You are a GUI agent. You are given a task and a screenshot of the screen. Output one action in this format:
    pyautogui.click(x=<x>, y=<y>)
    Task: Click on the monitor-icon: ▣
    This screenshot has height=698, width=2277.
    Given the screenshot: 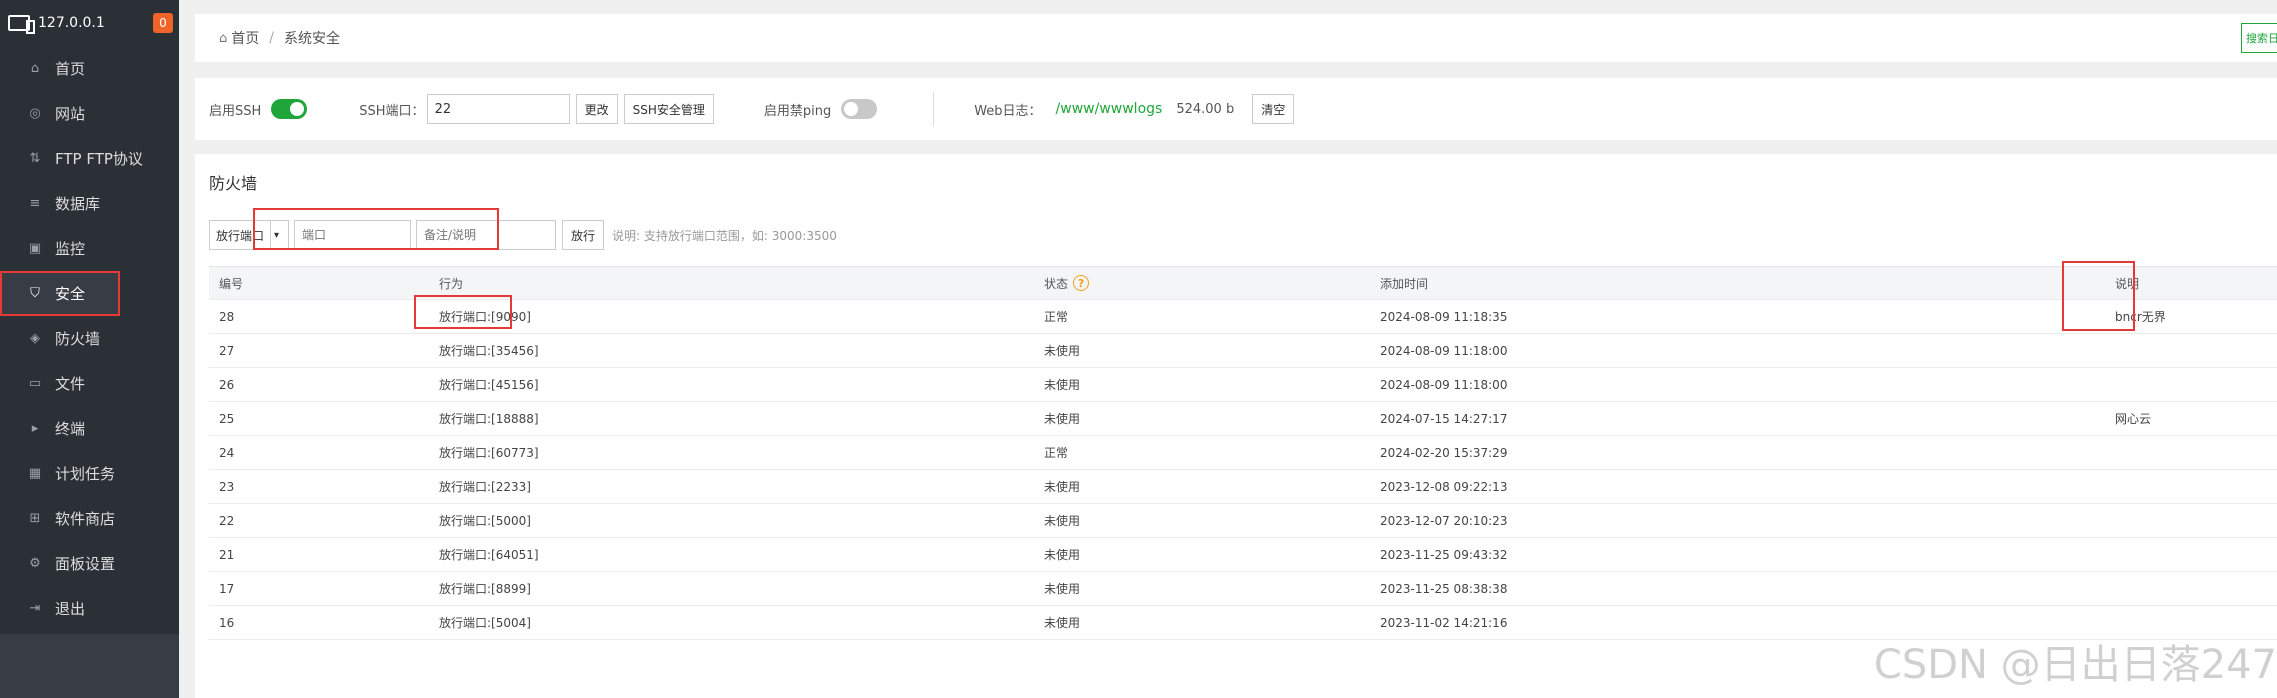 What is the action you would take?
    pyautogui.click(x=35, y=248)
    